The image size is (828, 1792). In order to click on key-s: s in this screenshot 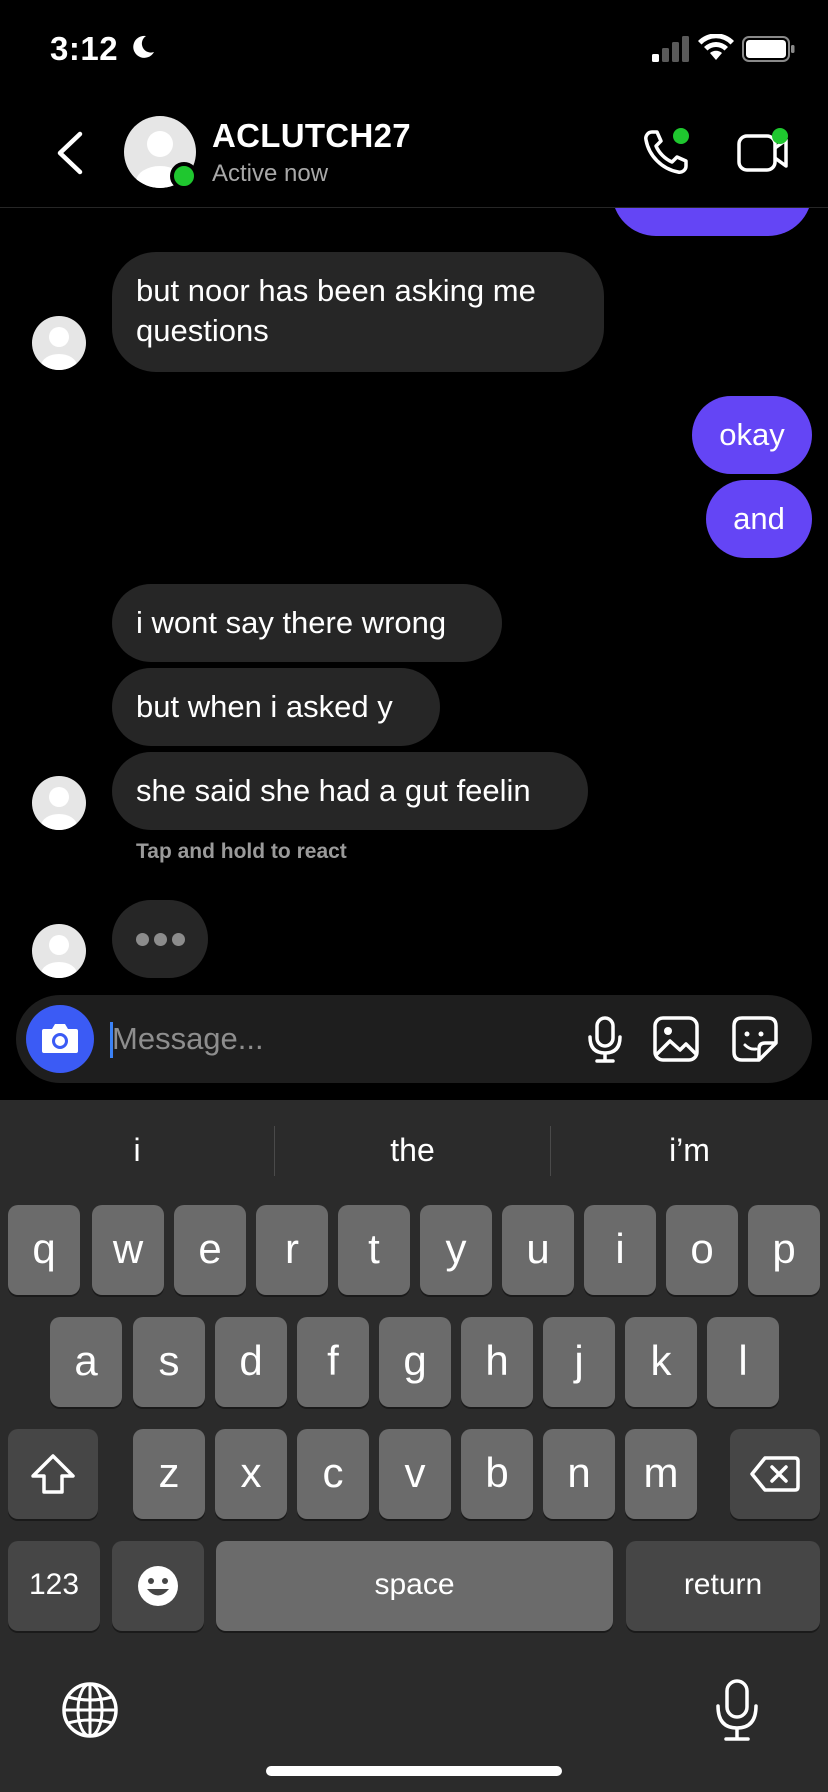, I will do `click(169, 1362)`.